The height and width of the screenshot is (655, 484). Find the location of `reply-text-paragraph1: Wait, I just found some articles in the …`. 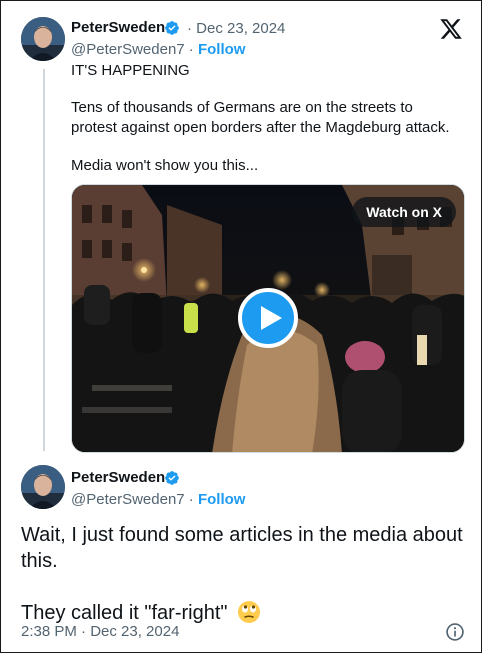

reply-text-paragraph1: Wait, I just found some articles in the … is located at coordinates (242, 548).